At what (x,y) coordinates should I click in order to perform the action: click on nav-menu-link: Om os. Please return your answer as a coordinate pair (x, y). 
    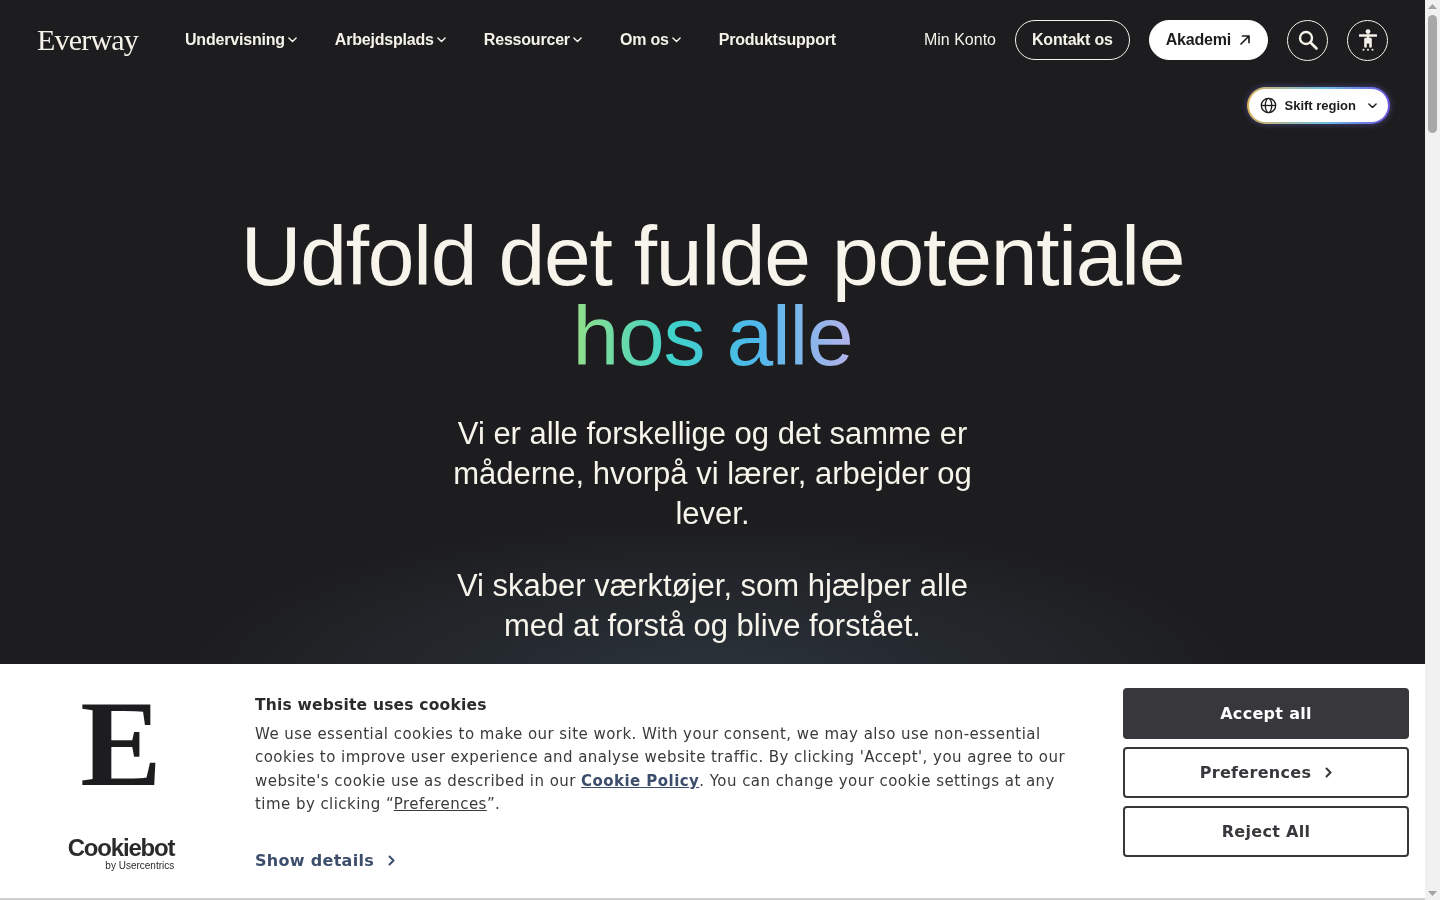
    Looking at the image, I should click on (650, 40).